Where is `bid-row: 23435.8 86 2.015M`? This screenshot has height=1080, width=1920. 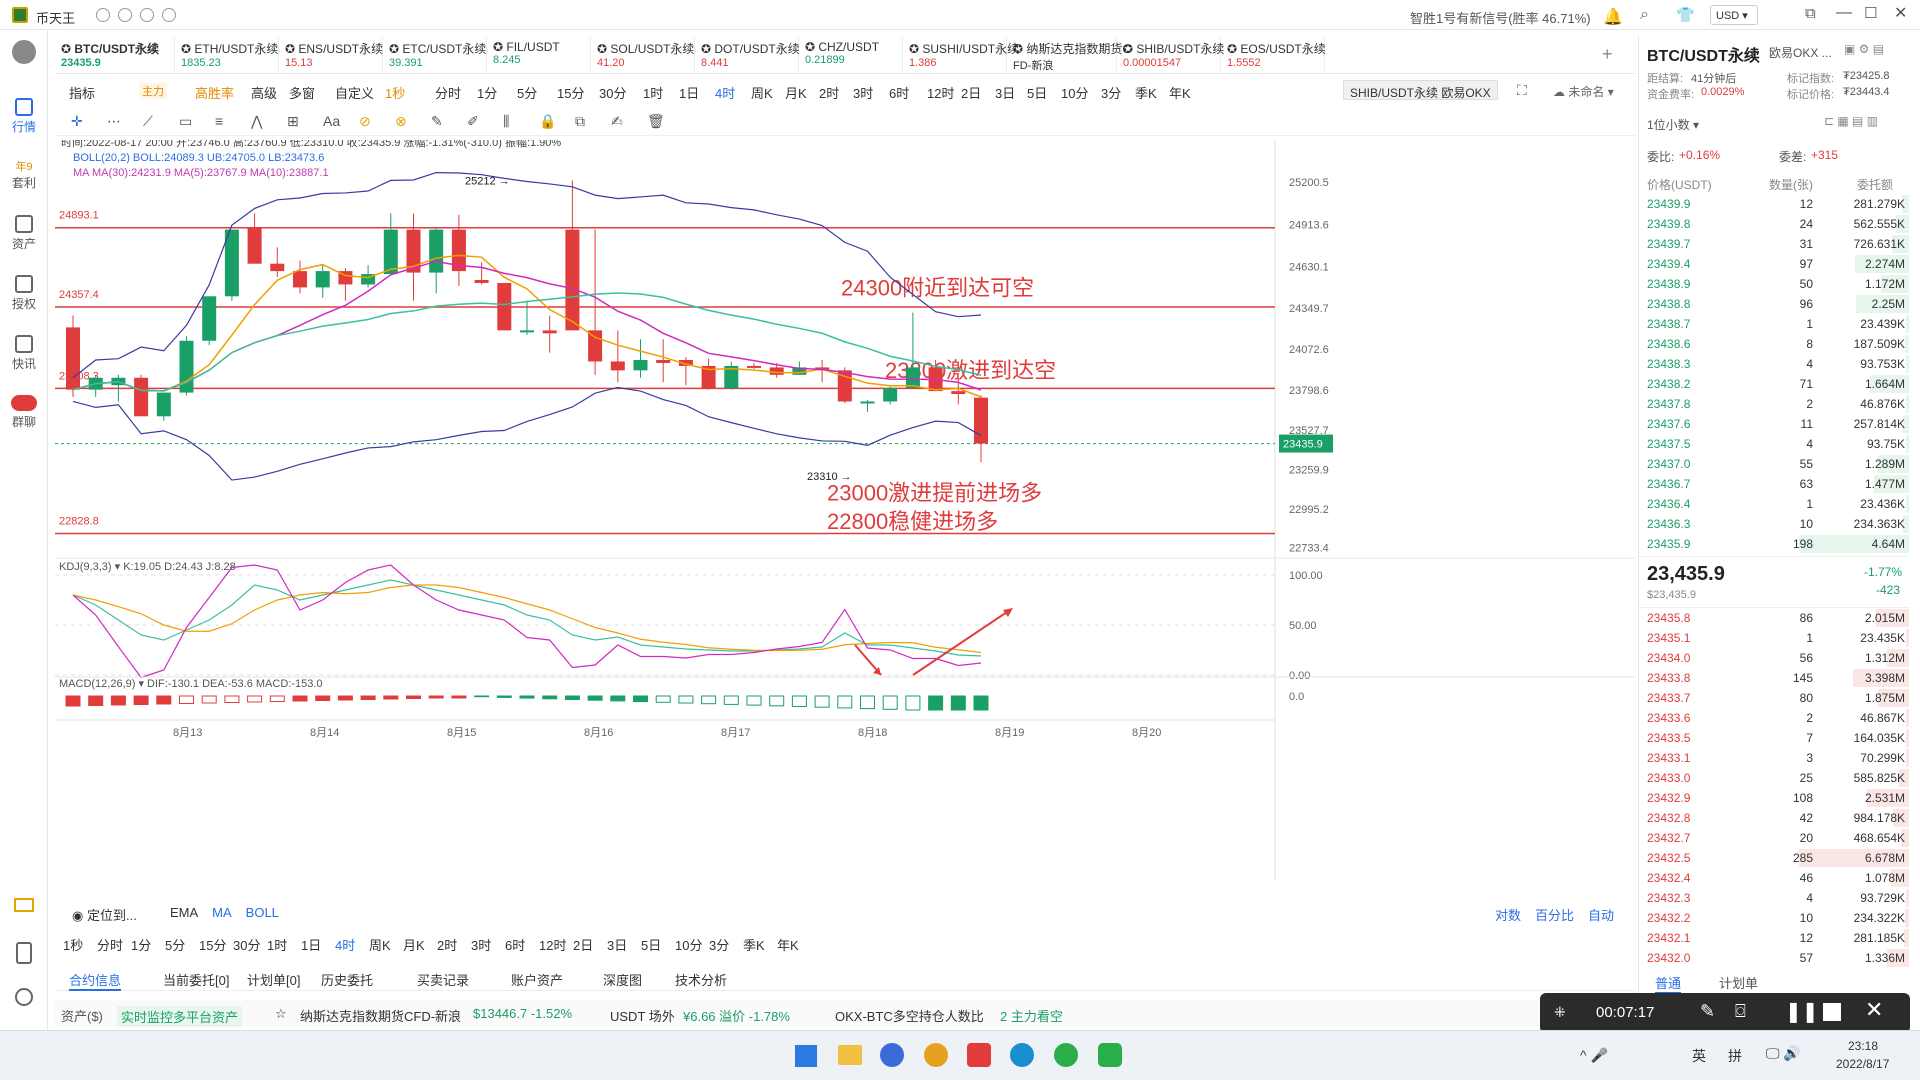
bid-row: 23435.8 86 2.015M is located at coordinates (1774, 618).